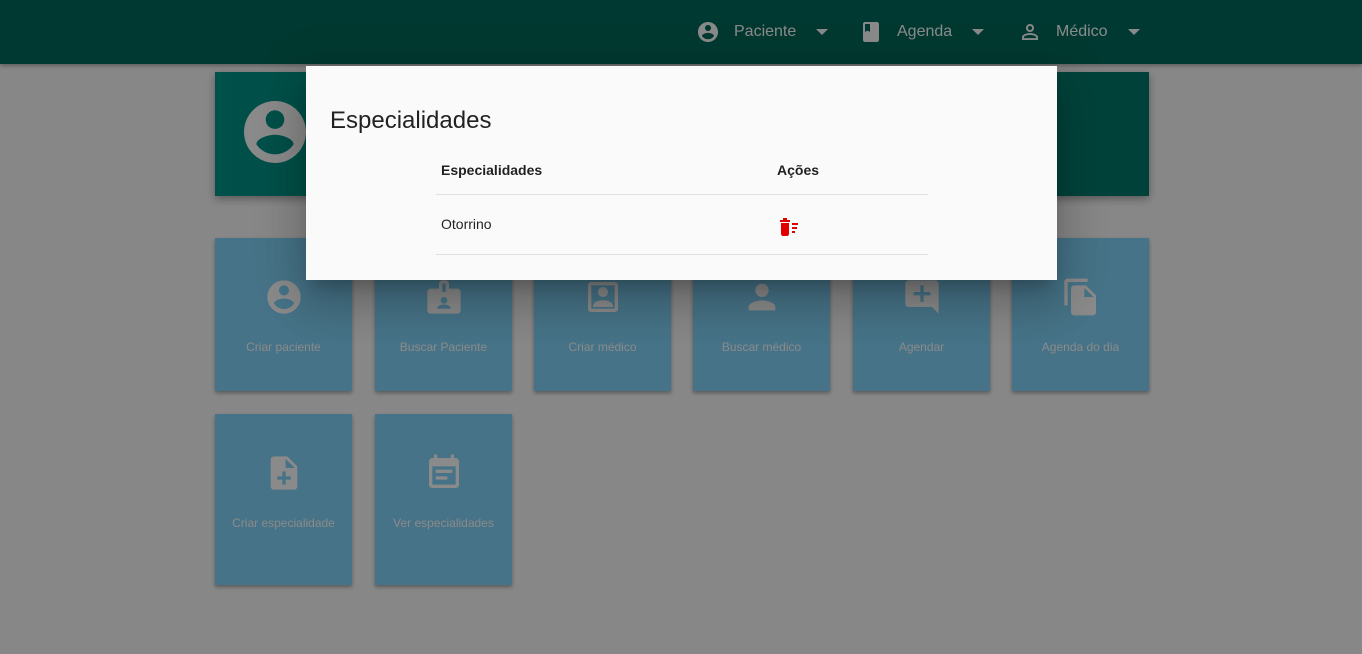 The image size is (1362, 654). I want to click on table-row: Otorrino, so click(682, 225).